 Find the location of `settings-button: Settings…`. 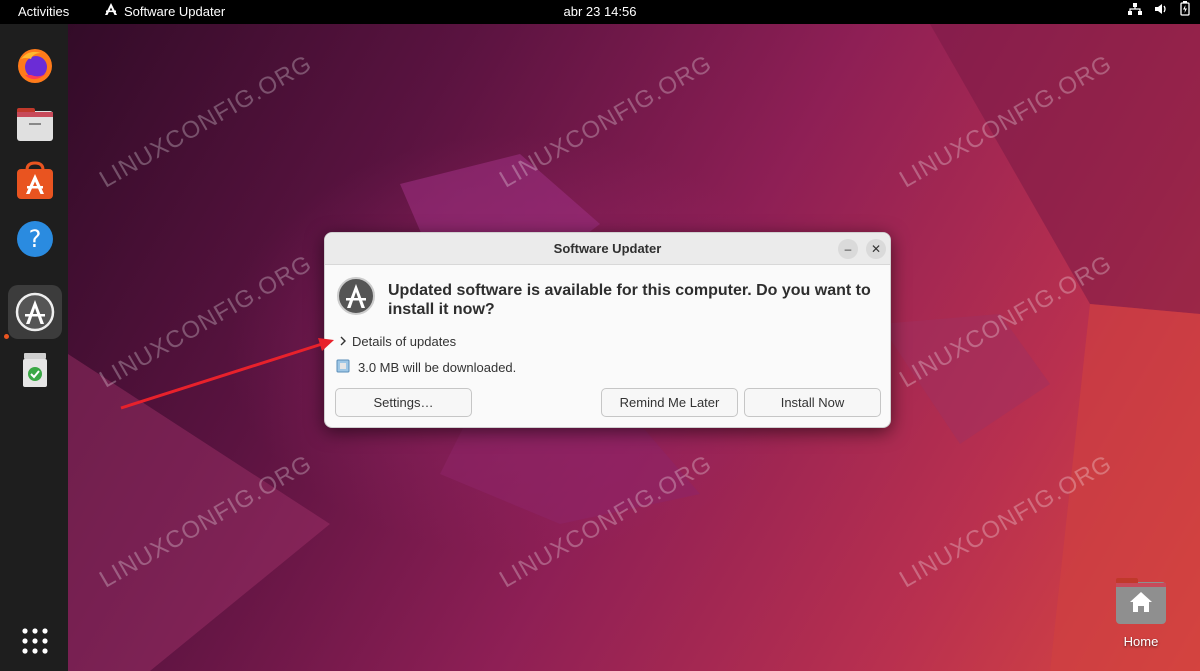

settings-button: Settings… is located at coordinates (403, 402).